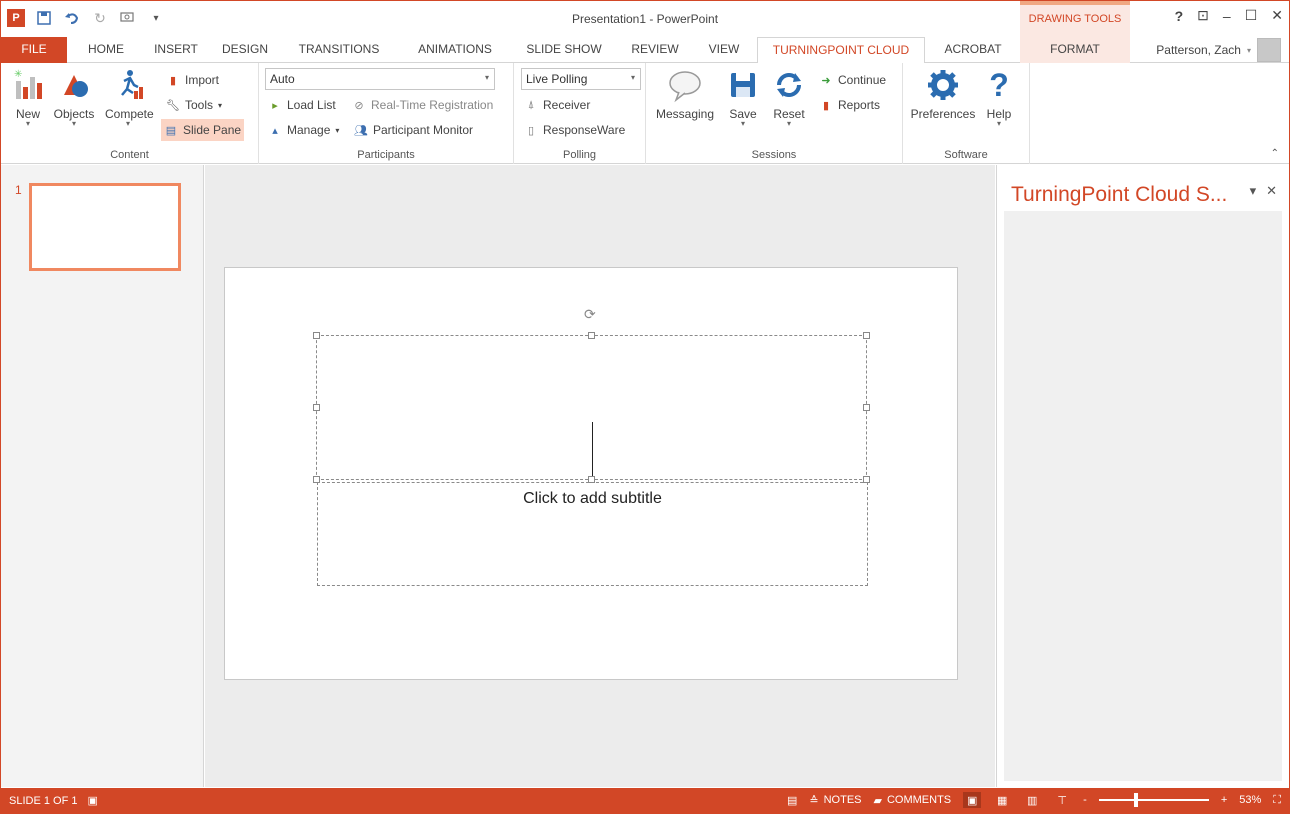  Describe the element at coordinates (339, 50) in the screenshot. I see `tab-transitions: TRANSITIONS` at that location.